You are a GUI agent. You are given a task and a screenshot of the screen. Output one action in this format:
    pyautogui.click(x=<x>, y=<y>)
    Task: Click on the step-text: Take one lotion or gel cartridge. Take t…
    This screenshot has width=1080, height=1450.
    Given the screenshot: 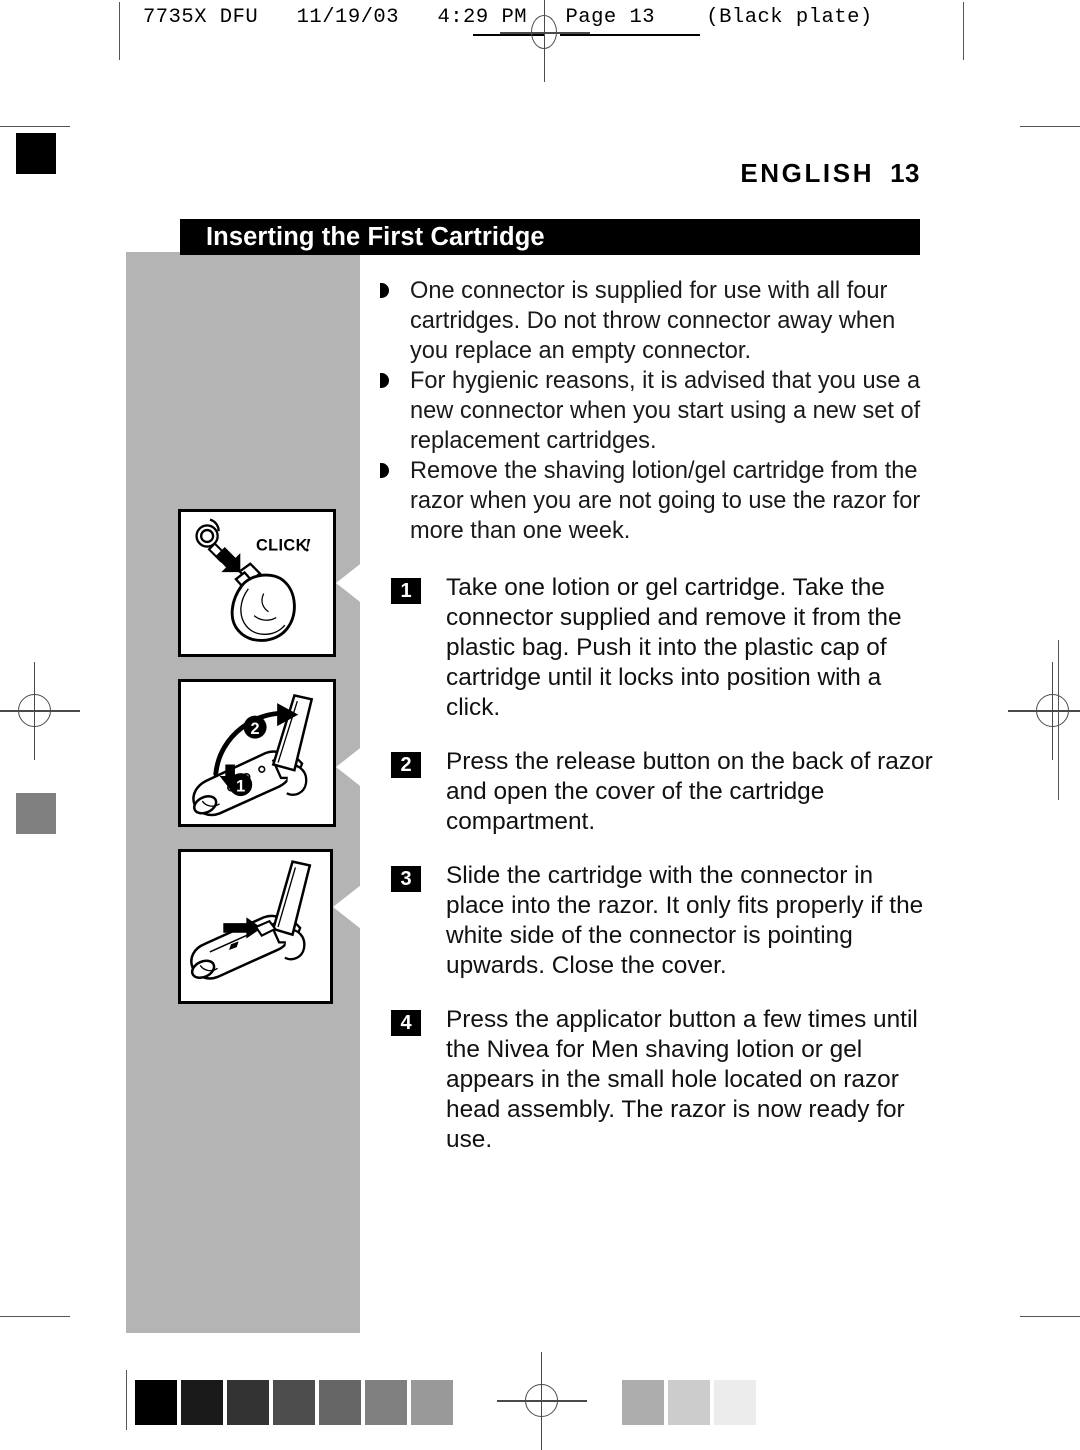 What is the action you would take?
    pyautogui.click(x=674, y=647)
    